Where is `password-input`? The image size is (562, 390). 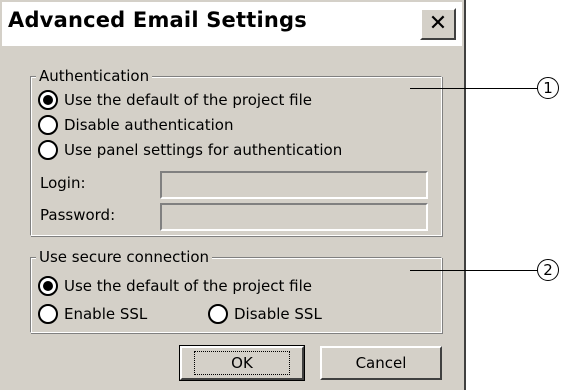 password-input is located at coordinates (294, 217).